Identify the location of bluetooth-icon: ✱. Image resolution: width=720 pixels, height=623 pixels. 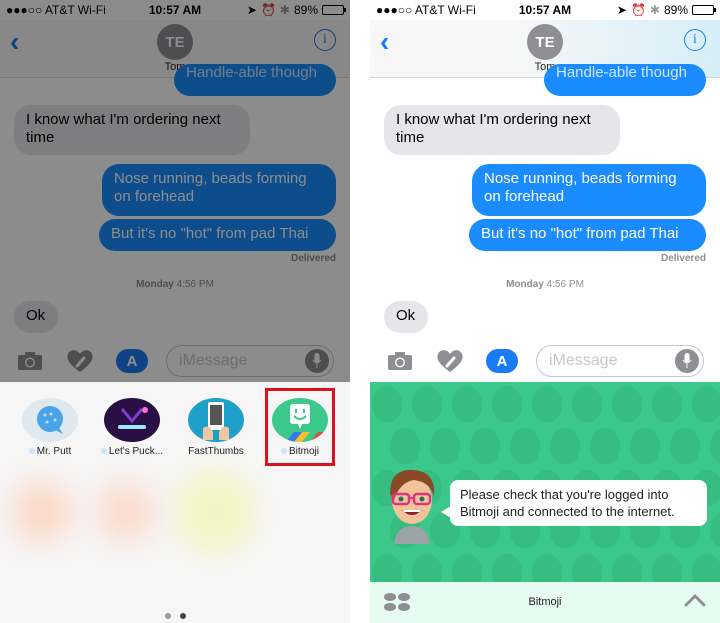
(284, 10).